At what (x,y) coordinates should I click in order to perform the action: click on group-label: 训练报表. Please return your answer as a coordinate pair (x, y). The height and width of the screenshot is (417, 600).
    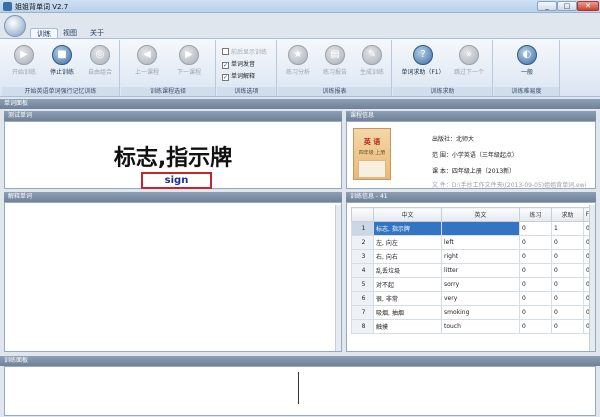
    Looking at the image, I should click on (334, 91).